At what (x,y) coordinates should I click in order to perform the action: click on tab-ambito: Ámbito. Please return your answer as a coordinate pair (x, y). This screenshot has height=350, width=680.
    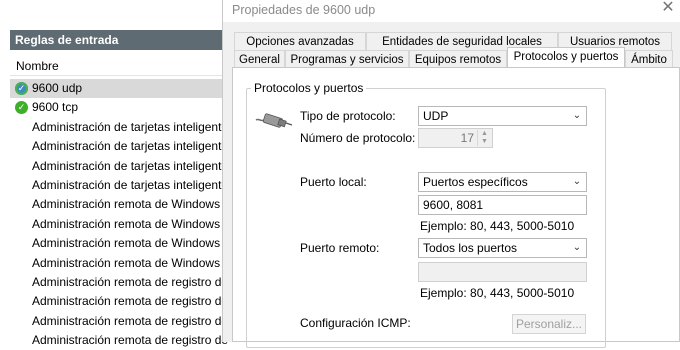
    Looking at the image, I should click on (649, 59).